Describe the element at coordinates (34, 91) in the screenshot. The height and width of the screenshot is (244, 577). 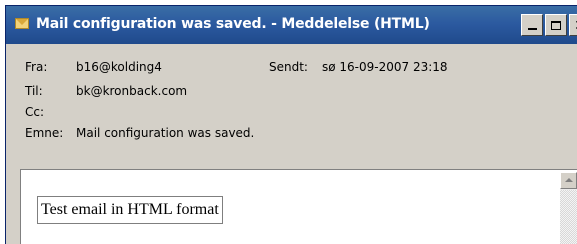
I see `to-label: Til:` at that location.